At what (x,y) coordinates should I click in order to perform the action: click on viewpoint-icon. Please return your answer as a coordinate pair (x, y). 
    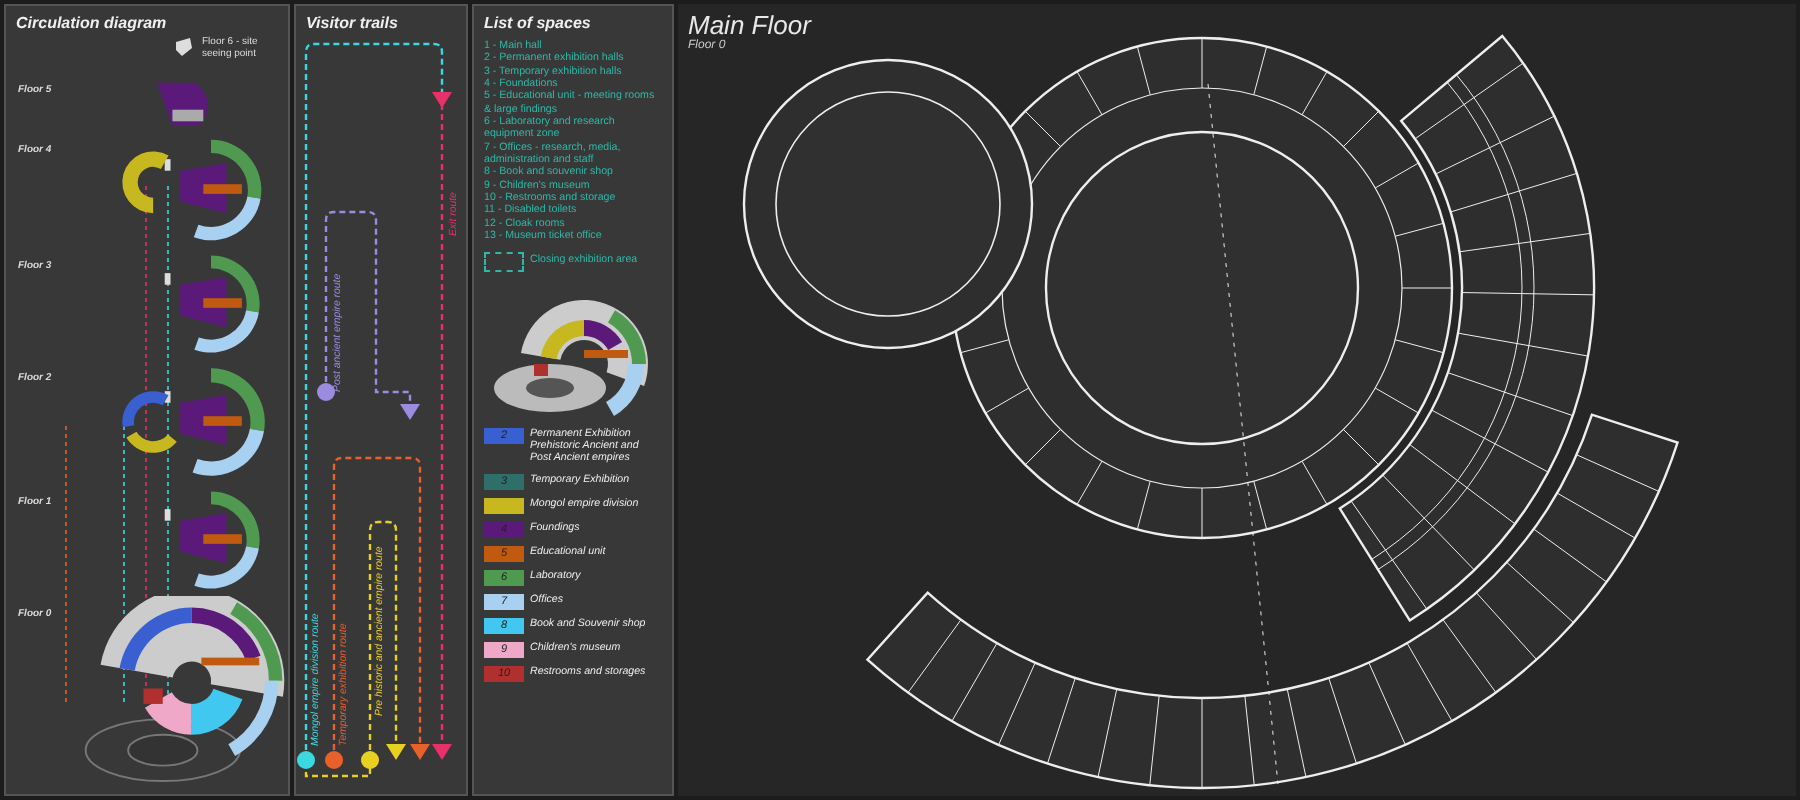
    Looking at the image, I should click on (184, 47).